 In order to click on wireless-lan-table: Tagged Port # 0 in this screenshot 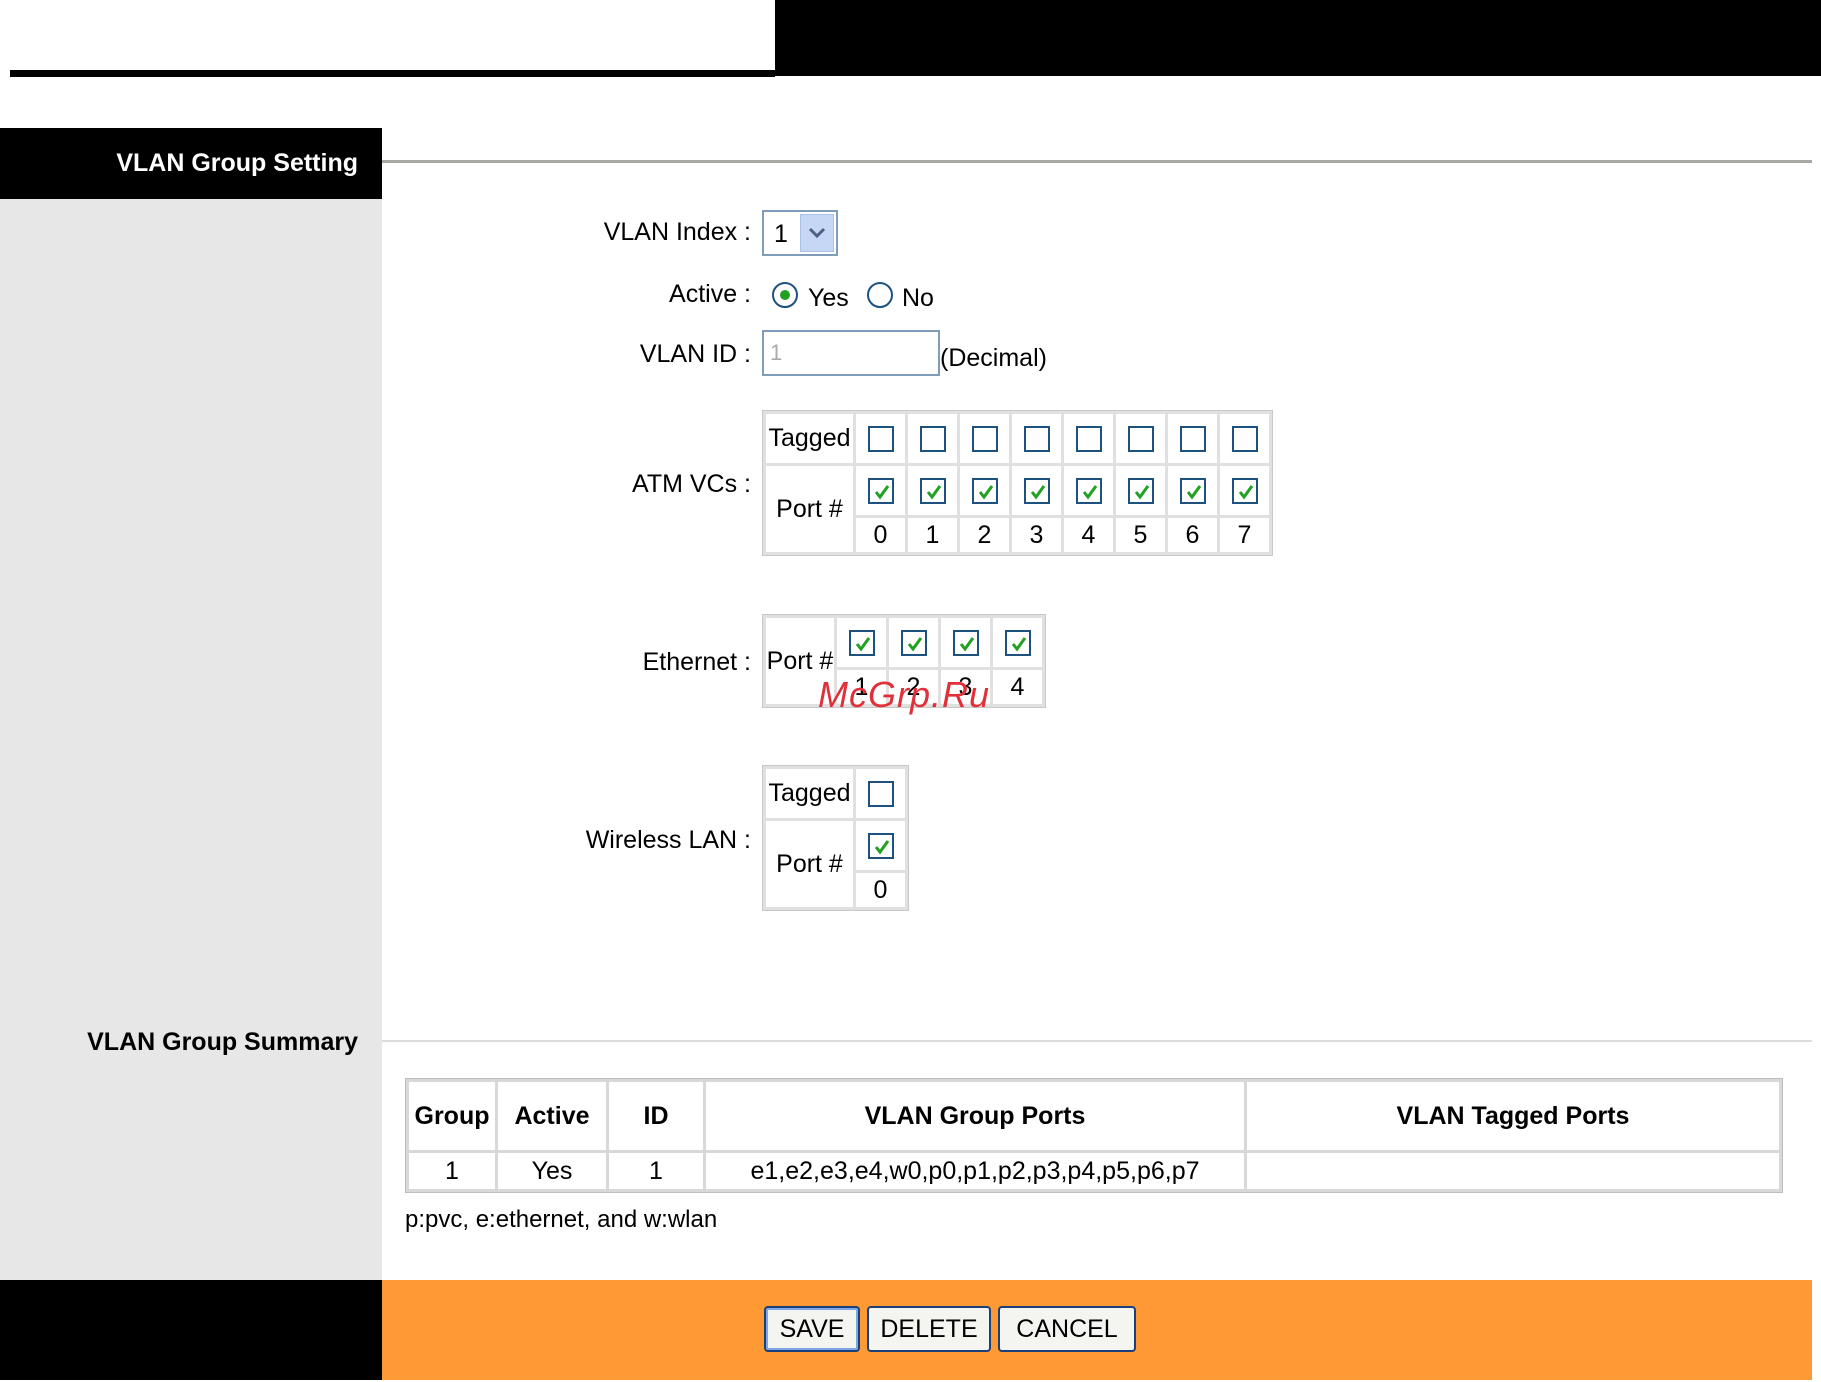, I will do `click(835, 838)`.